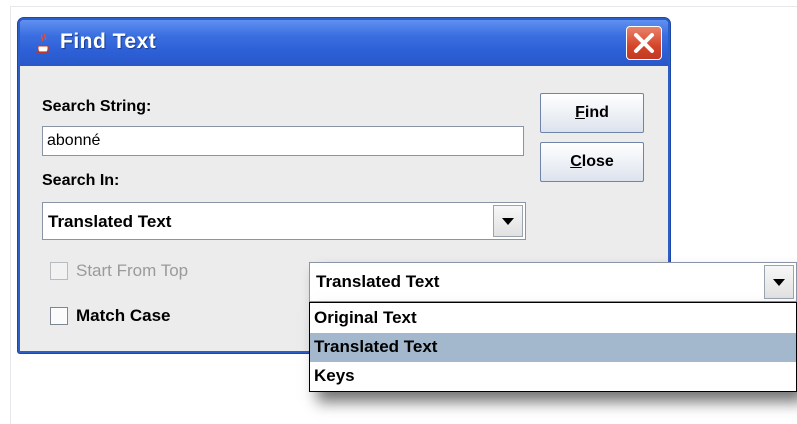 This screenshot has height=424, width=797. What do you see at coordinates (553, 282) in the screenshot?
I see `search-in-select-expanded: Translated Text` at bounding box center [553, 282].